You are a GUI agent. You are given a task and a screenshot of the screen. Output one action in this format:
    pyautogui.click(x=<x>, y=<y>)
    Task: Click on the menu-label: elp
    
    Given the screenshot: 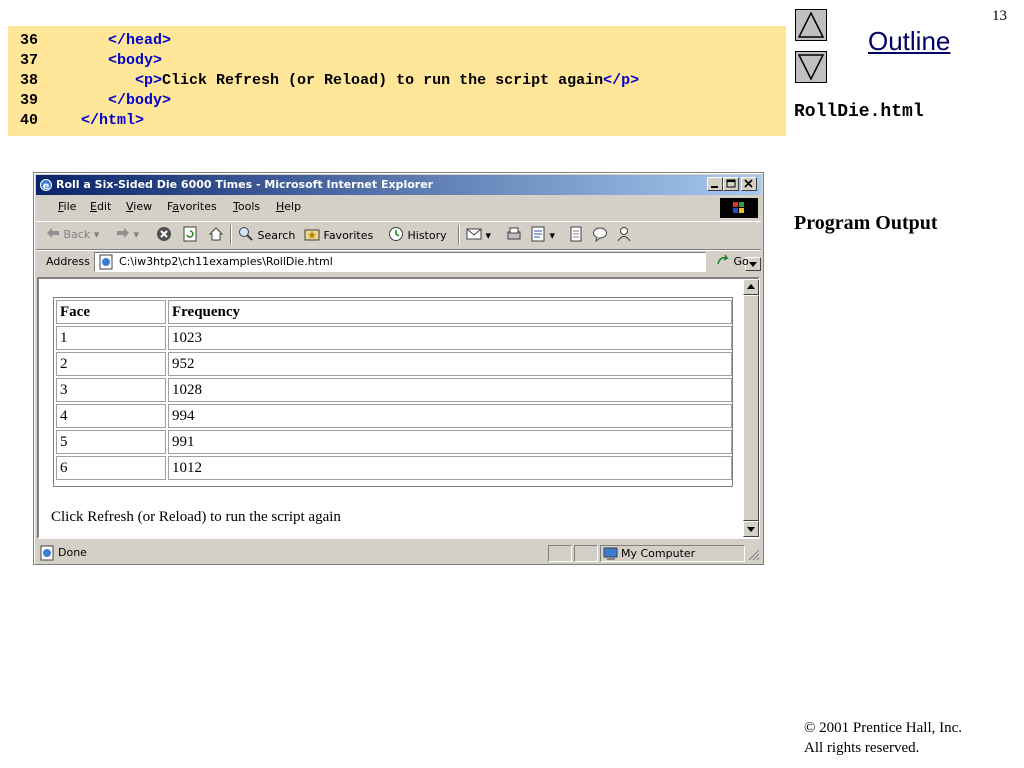 What is the action you would take?
    pyautogui.click(x=293, y=206)
    